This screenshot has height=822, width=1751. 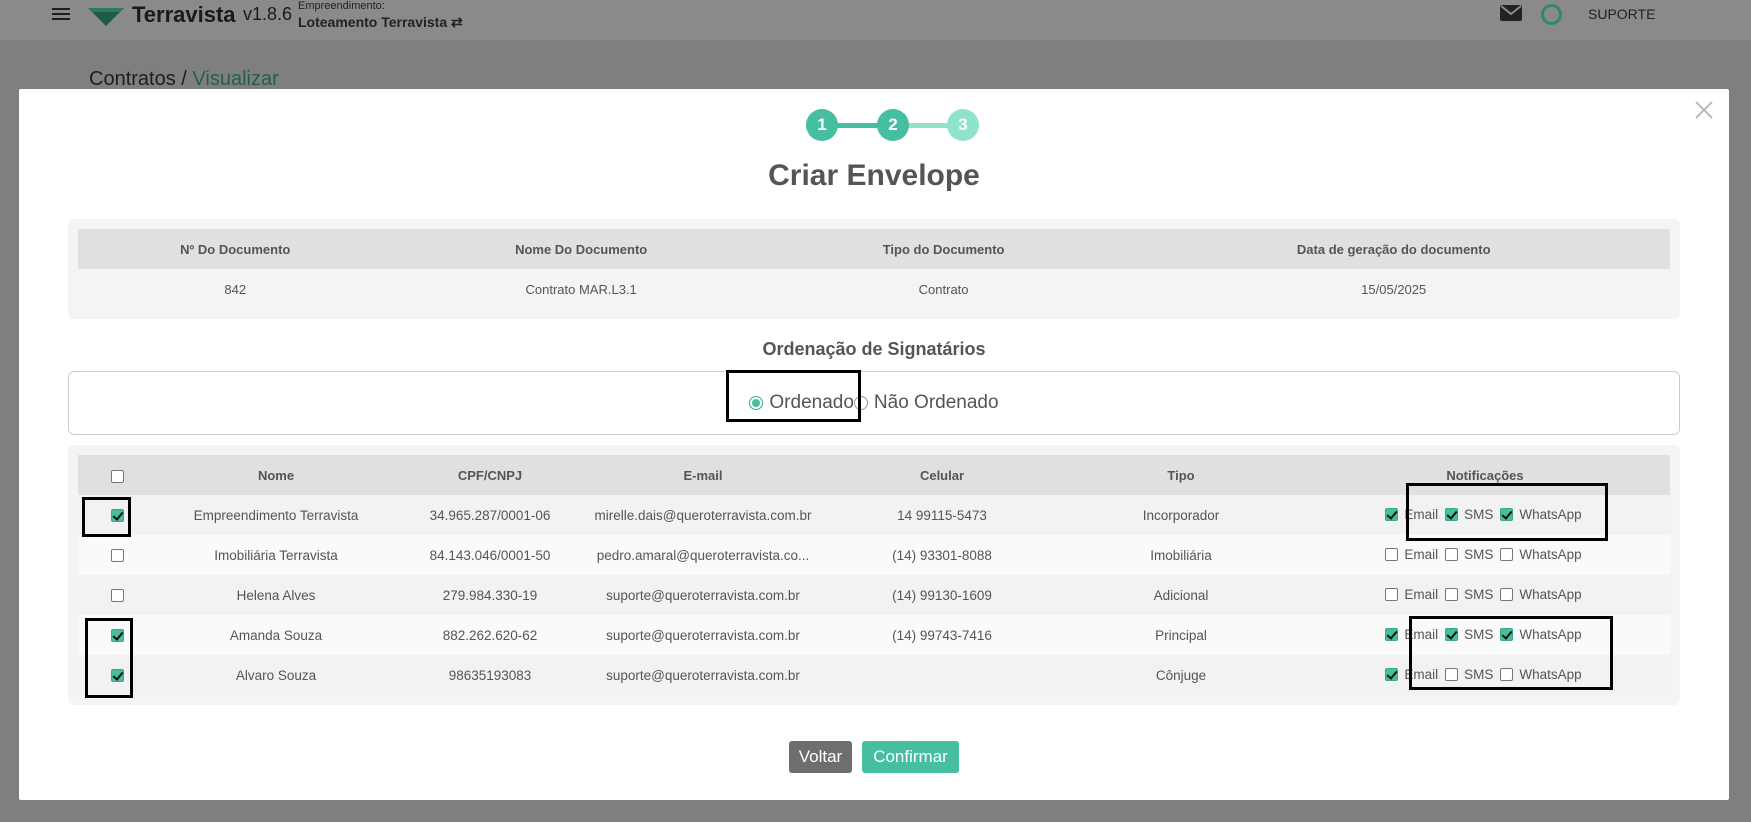 I want to click on highlight-box-ordering, so click(x=793, y=396).